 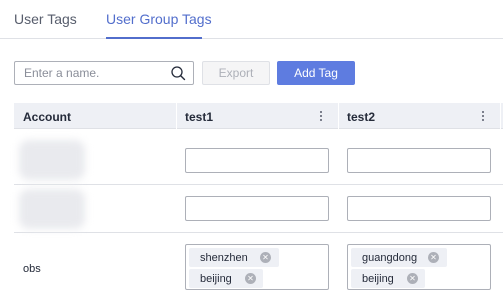 I want to click on export-button: Export, so click(x=236, y=73).